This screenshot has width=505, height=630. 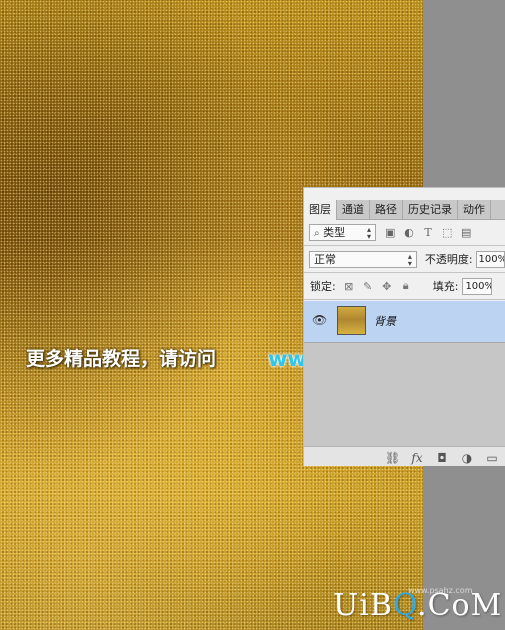 I want to click on tab-paths: 路径, so click(x=386, y=209).